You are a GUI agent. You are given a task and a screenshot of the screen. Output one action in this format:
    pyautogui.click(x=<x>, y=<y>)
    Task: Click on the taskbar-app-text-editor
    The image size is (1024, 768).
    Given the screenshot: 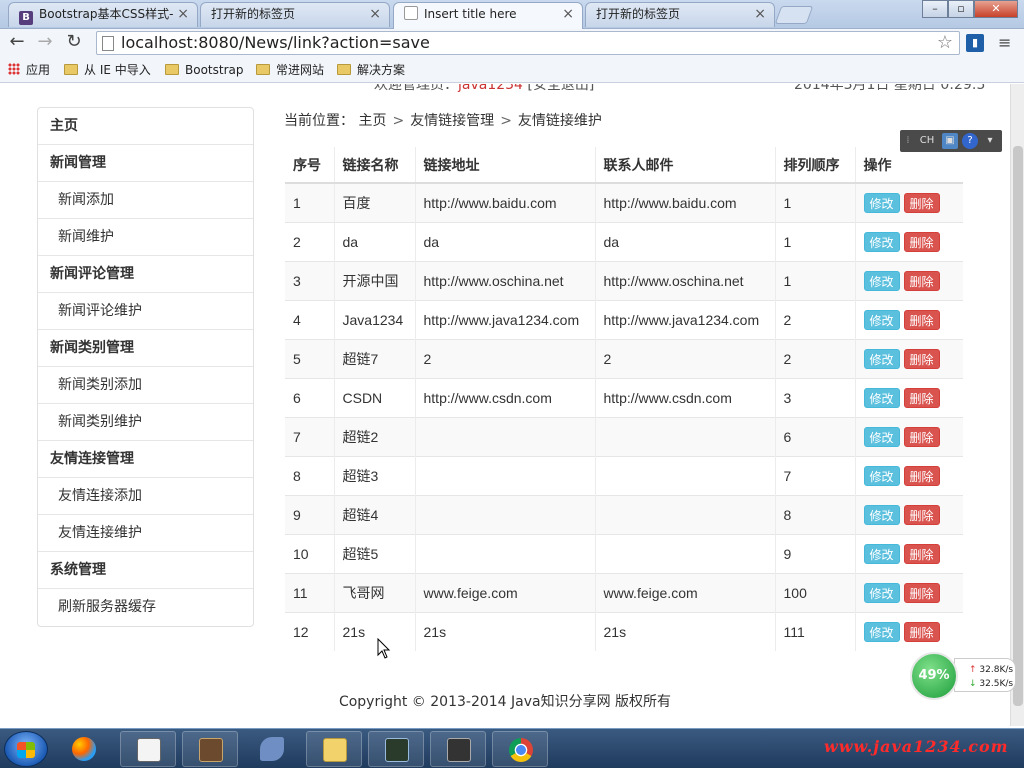 What is the action you would take?
    pyautogui.click(x=148, y=749)
    